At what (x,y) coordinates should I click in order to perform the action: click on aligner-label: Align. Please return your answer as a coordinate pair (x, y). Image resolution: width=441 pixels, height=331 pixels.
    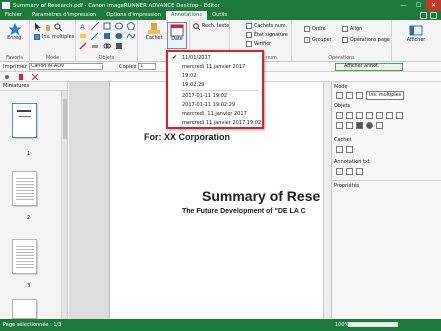
    Looking at the image, I should click on (356, 29).